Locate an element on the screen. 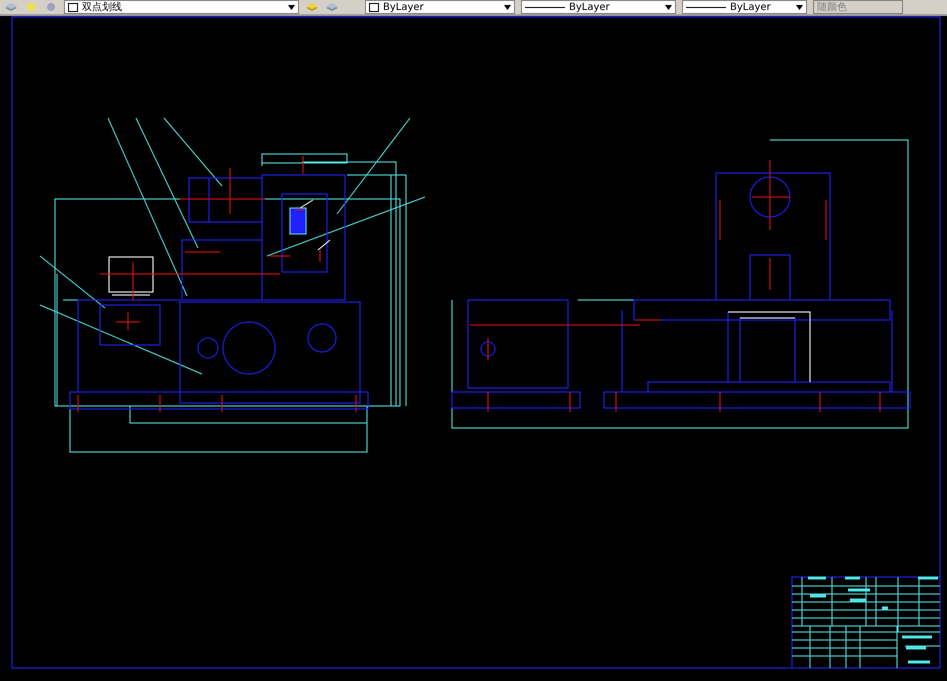 Image resolution: width=947 pixels, height=681 pixels. color-dropdown: ByLayer is located at coordinates (440, 7).